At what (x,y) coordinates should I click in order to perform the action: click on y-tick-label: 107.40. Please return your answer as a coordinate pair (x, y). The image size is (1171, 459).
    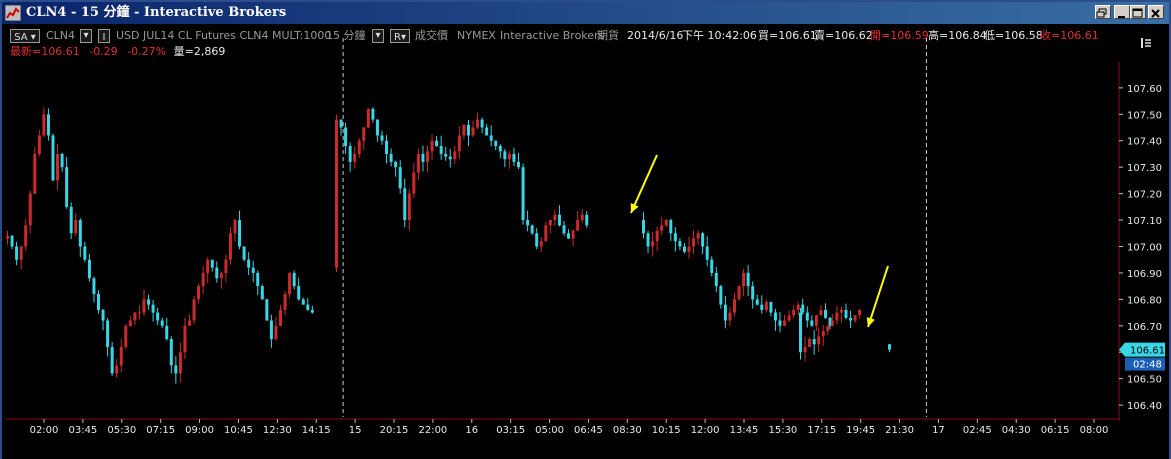
    Looking at the image, I should click on (1144, 142).